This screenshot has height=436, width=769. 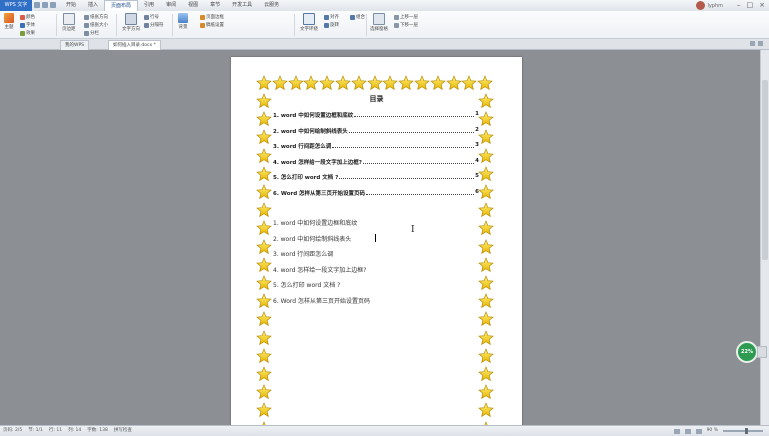 I want to click on theme-colors-button: 颜色, so click(x=27, y=17).